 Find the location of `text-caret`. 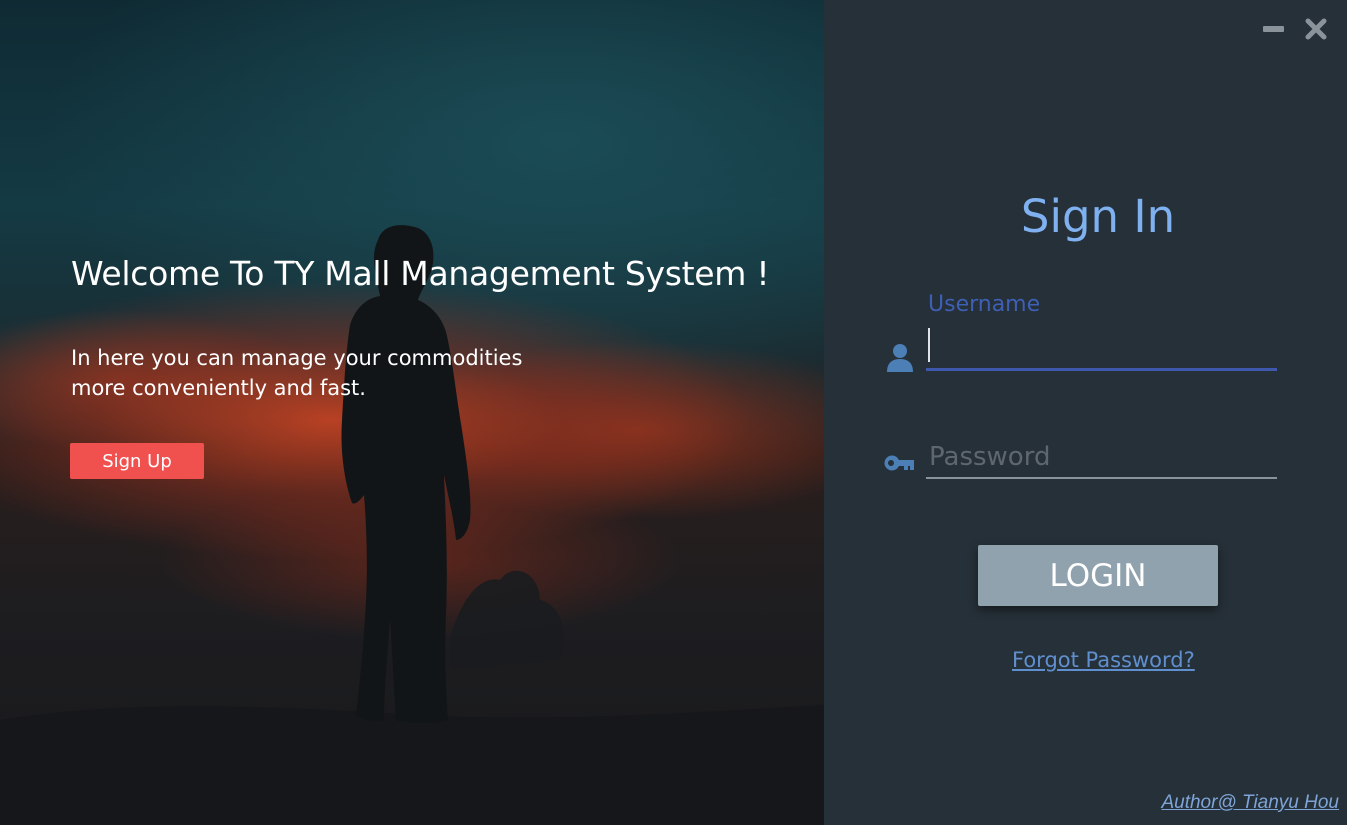

text-caret is located at coordinates (929, 345).